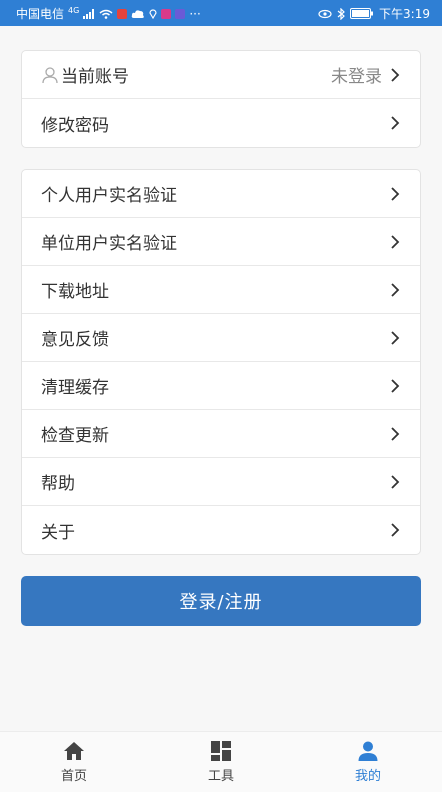  What do you see at coordinates (325, 13) in the screenshot?
I see `eye-icon` at bounding box center [325, 13].